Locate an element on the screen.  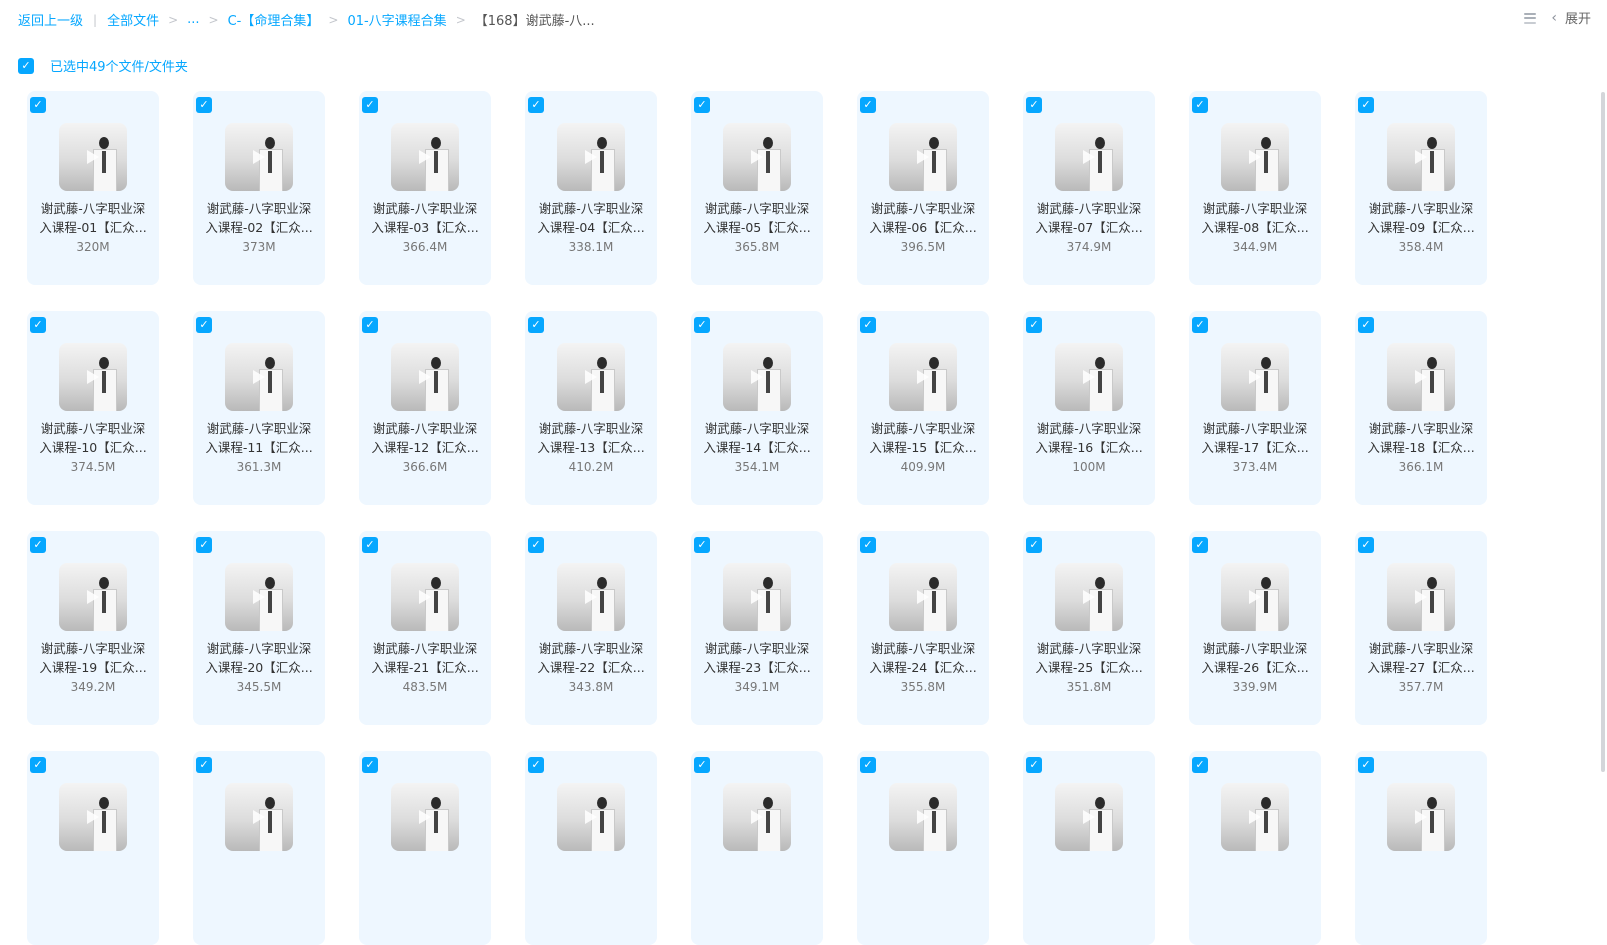
breadcrumb-all-files: 全部文件 is located at coordinates (133, 19).